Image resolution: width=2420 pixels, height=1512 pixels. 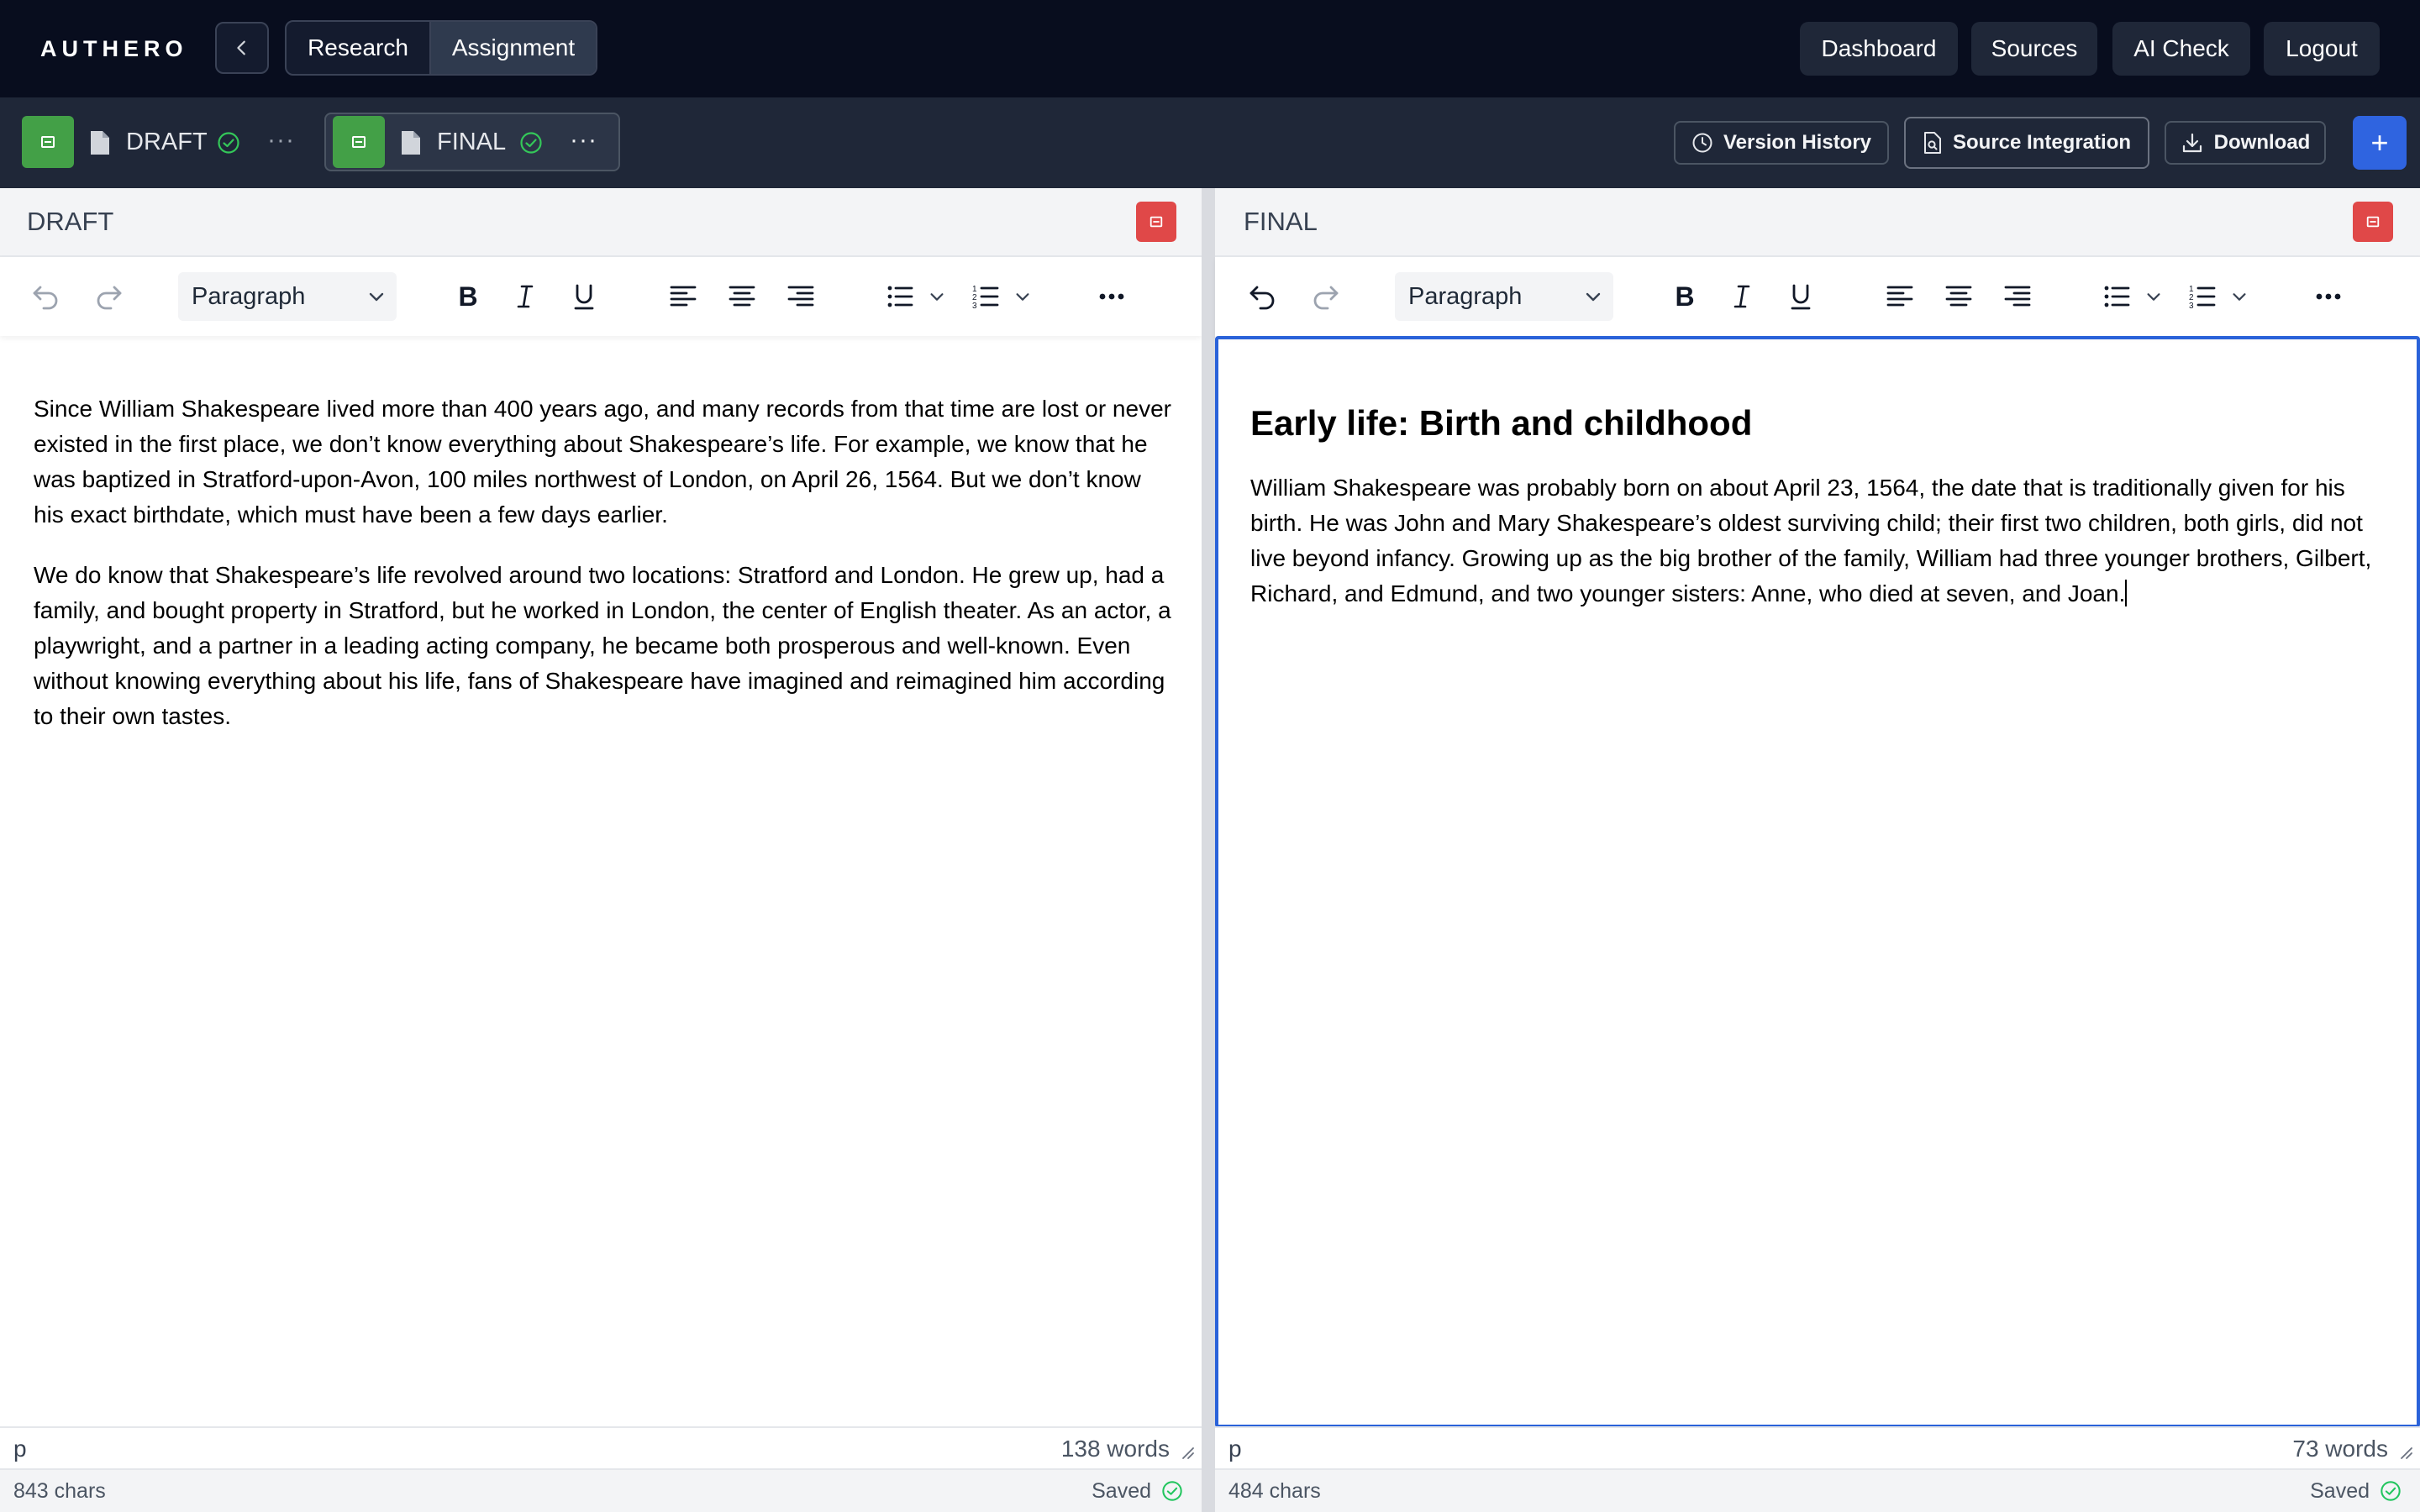 I want to click on word-count: 73 words, so click(x=2340, y=1449).